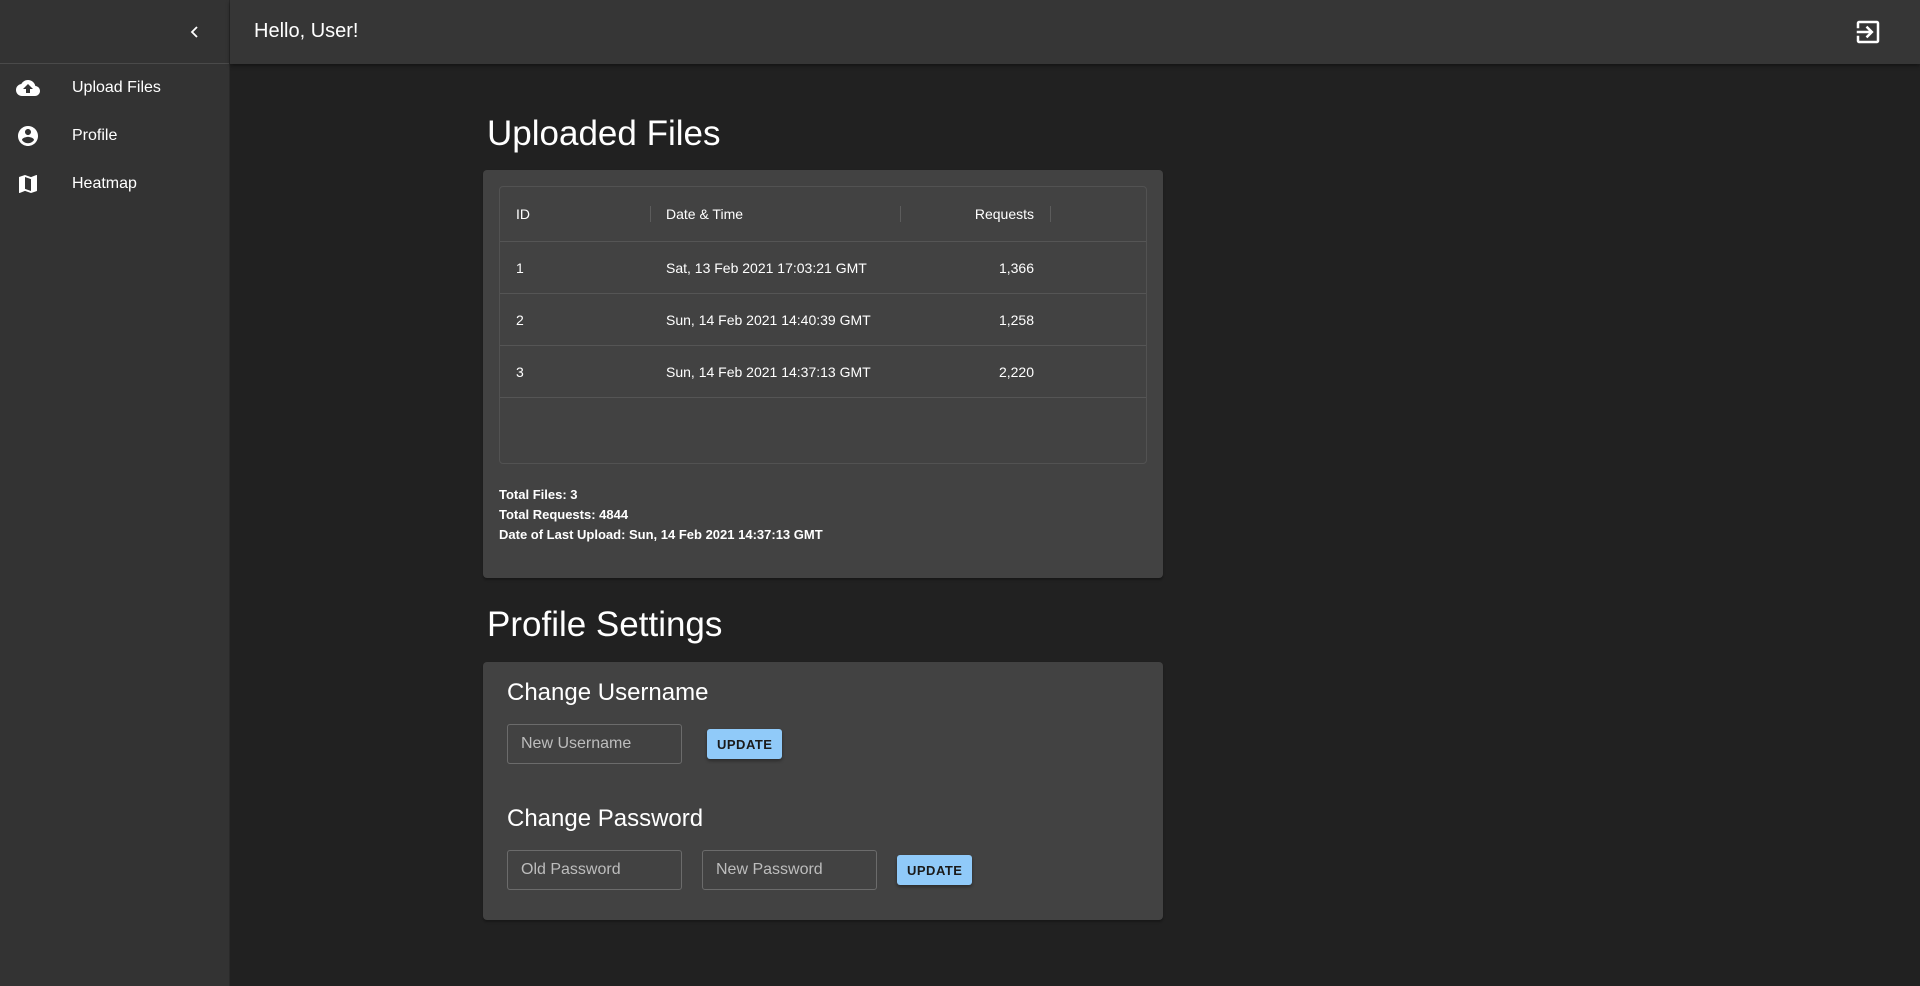 The width and height of the screenshot is (1920, 986). What do you see at coordinates (1016, 372) in the screenshot?
I see `cell-requests: 2,220` at bounding box center [1016, 372].